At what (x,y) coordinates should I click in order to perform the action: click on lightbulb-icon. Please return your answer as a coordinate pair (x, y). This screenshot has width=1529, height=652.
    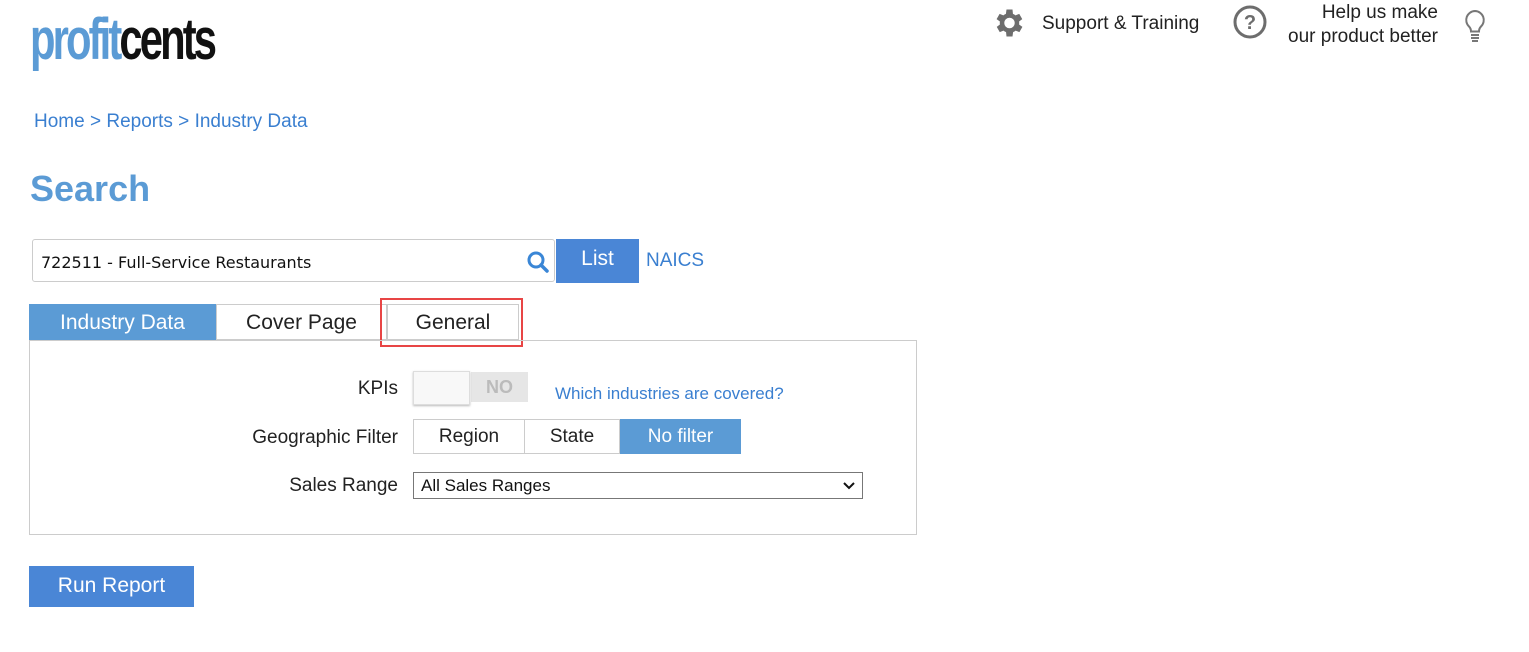
    Looking at the image, I should click on (1475, 28).